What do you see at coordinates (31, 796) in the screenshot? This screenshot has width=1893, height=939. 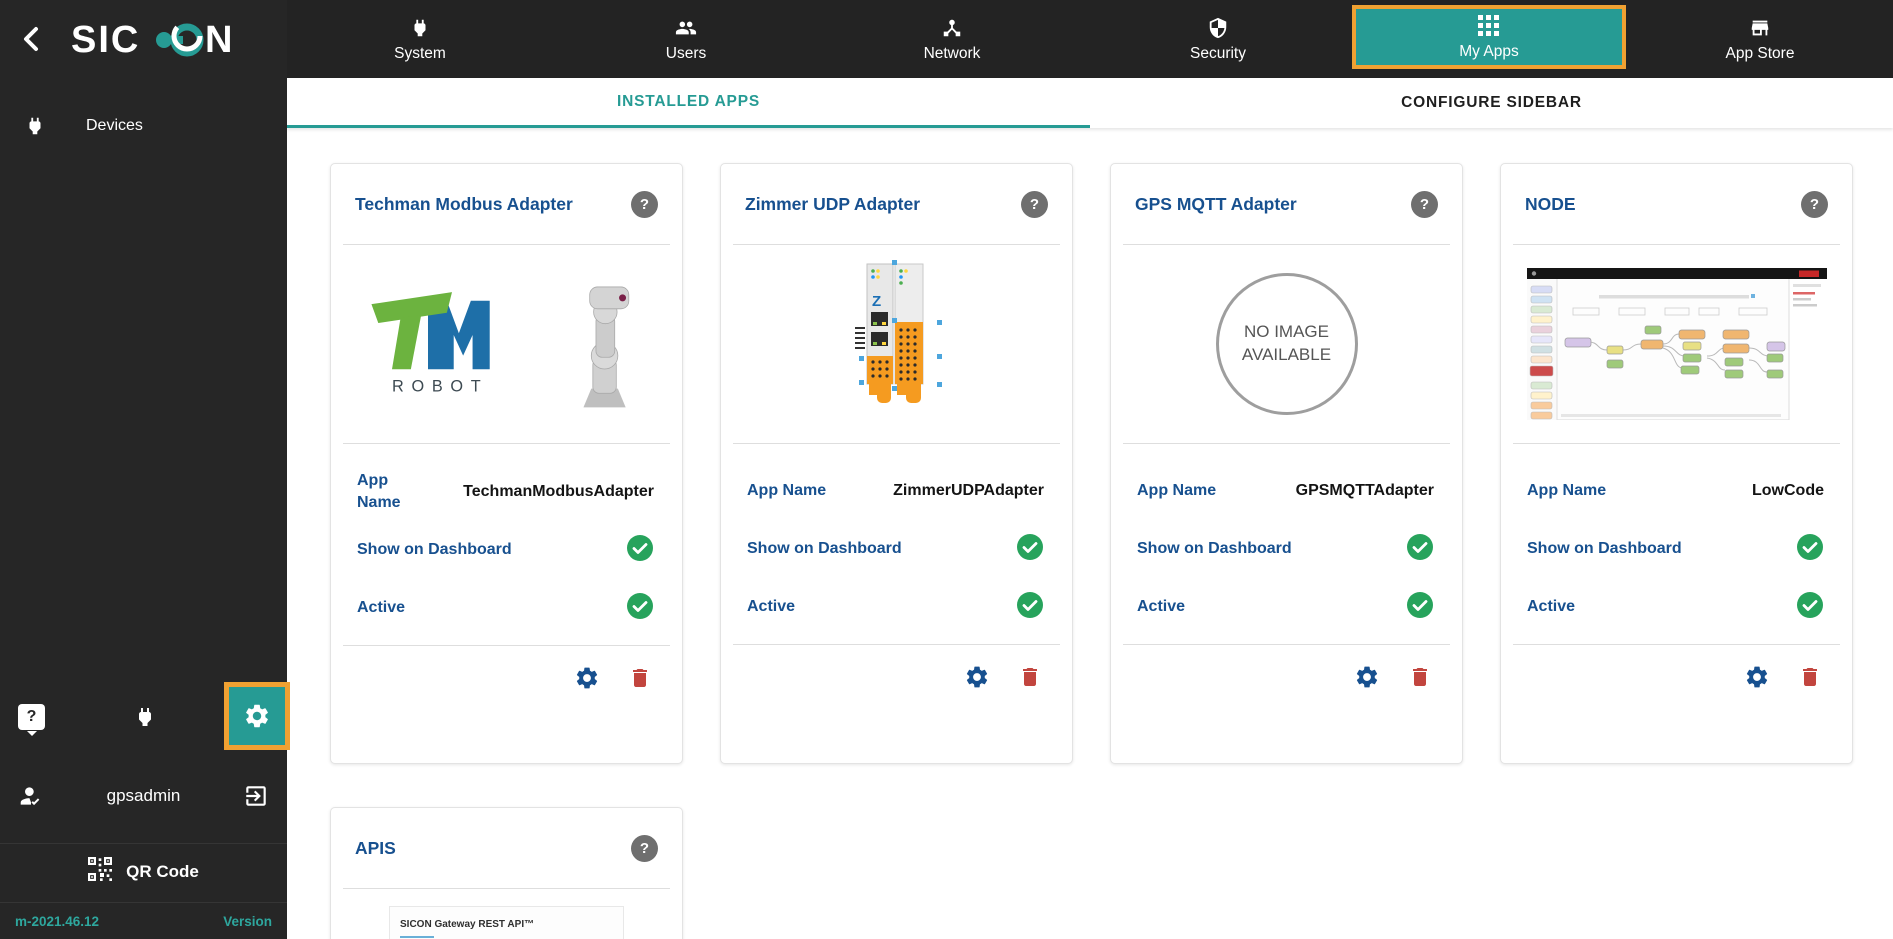 I see `person-check-icon` at bounding box center [31, 796].